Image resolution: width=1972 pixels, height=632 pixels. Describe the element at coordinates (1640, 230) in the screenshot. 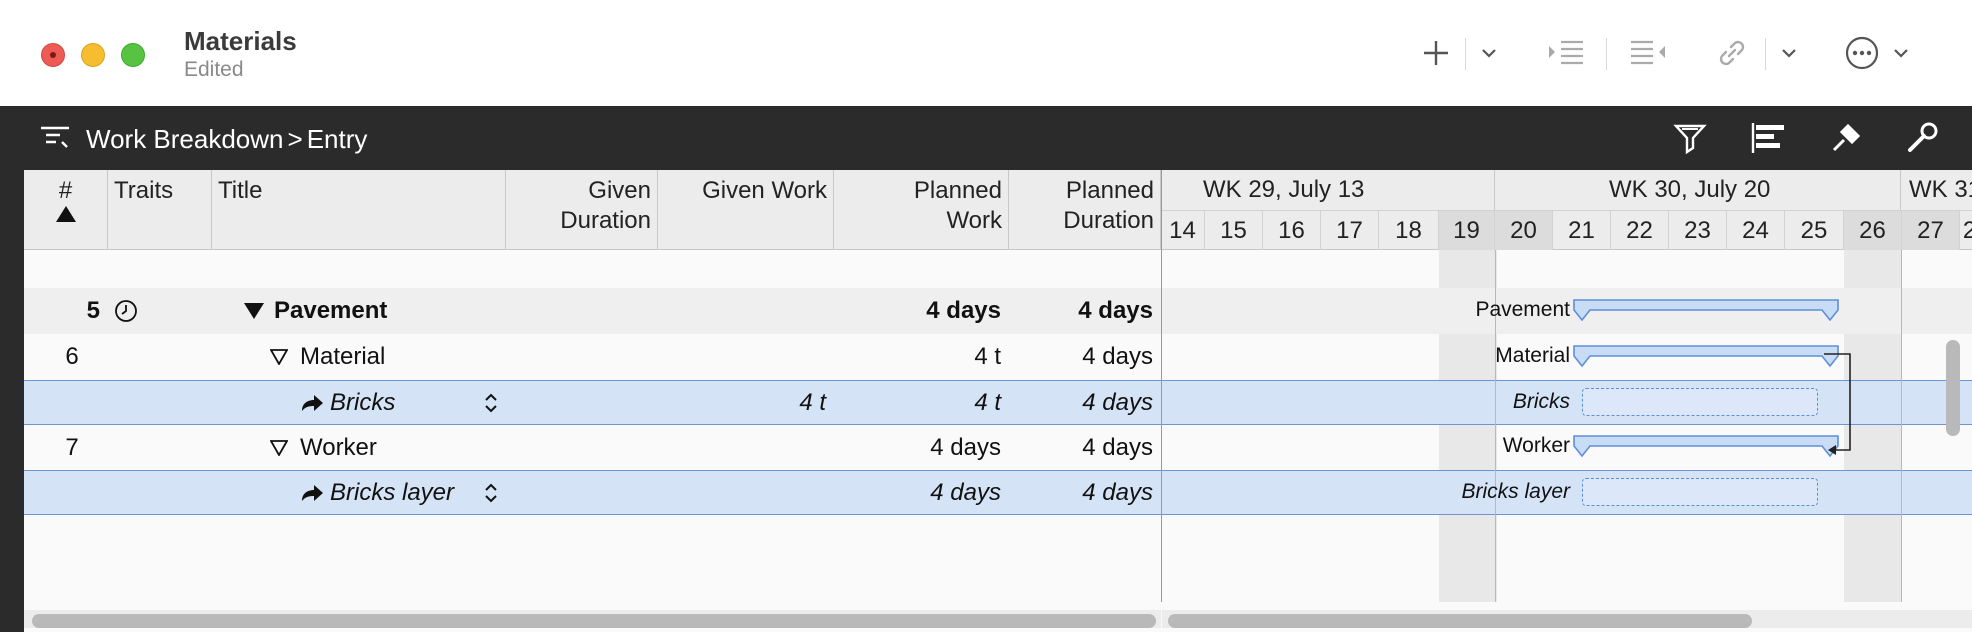

I see `day-header: 22` at that location.